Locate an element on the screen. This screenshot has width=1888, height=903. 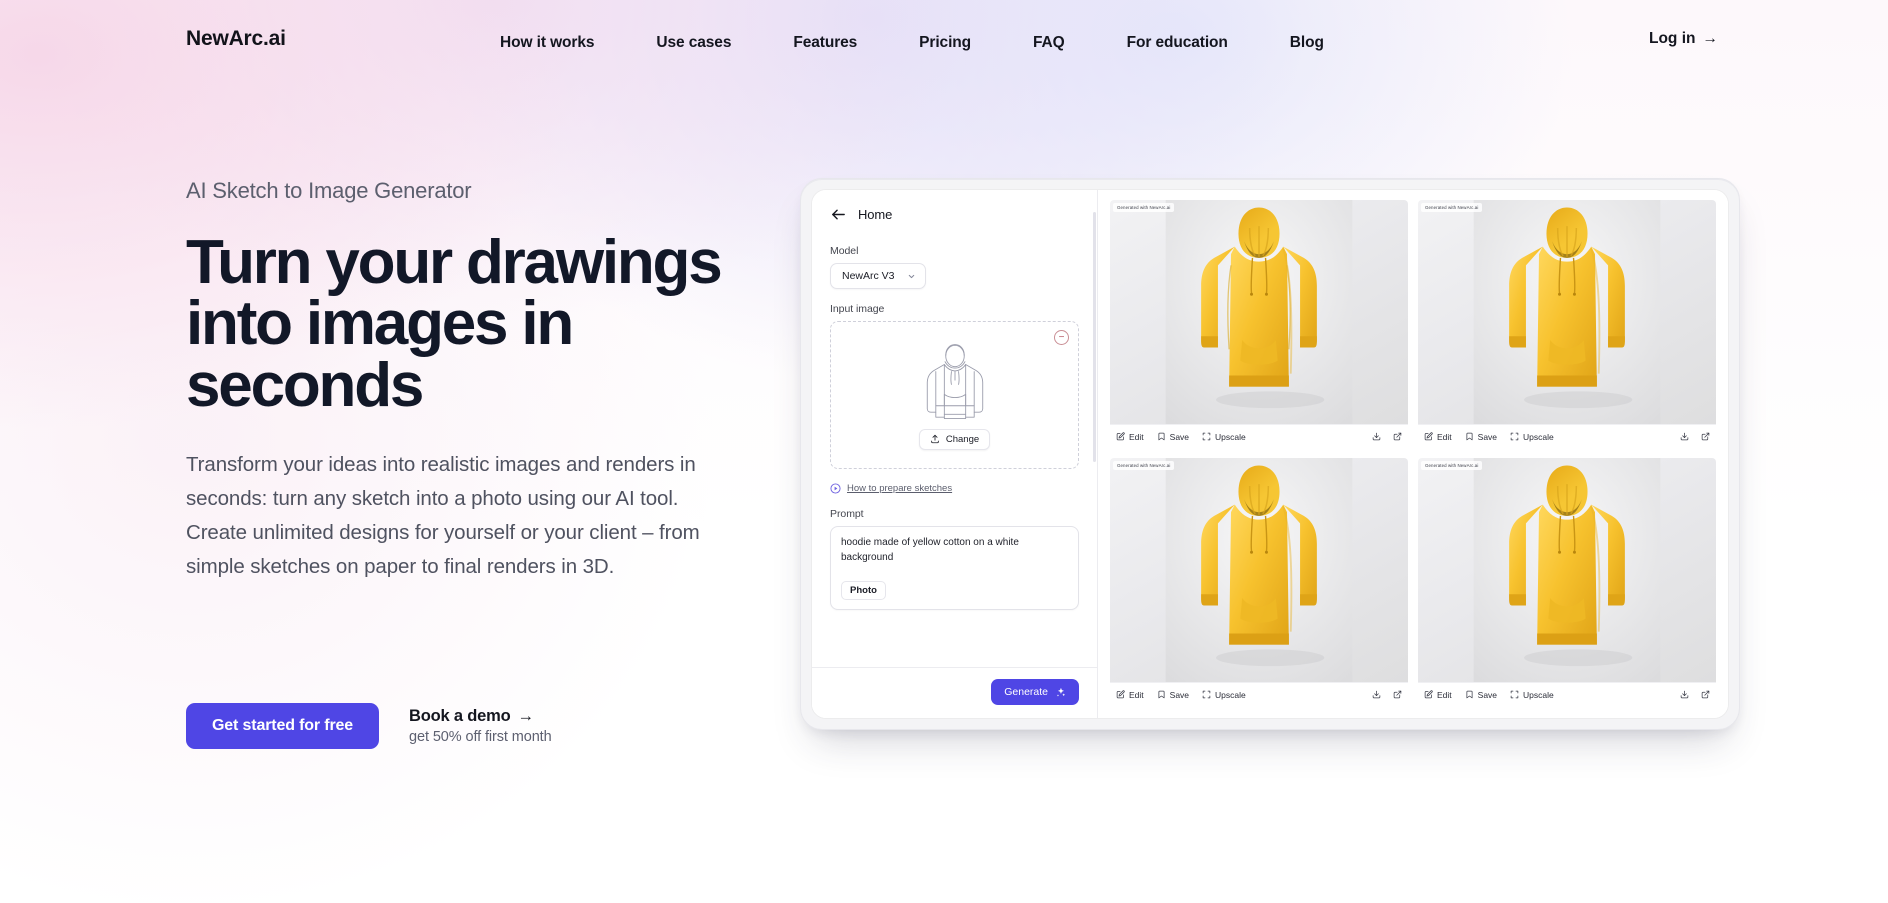
book-demo-link: Book a demo → is located at coordinates (480, 716).